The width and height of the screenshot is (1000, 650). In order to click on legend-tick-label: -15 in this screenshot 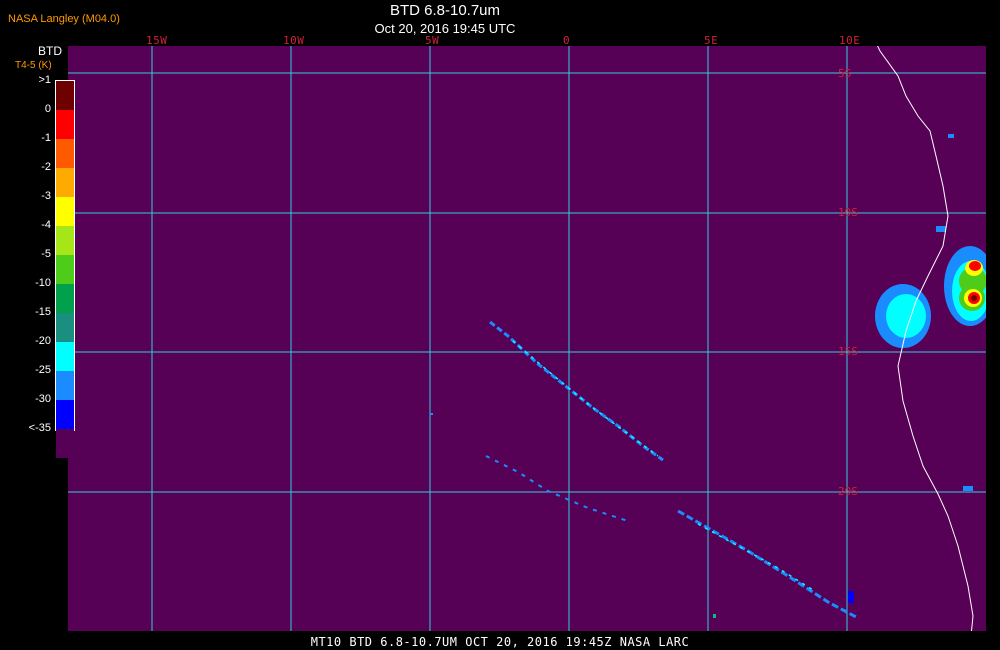, I will do `click(43, 312)`.